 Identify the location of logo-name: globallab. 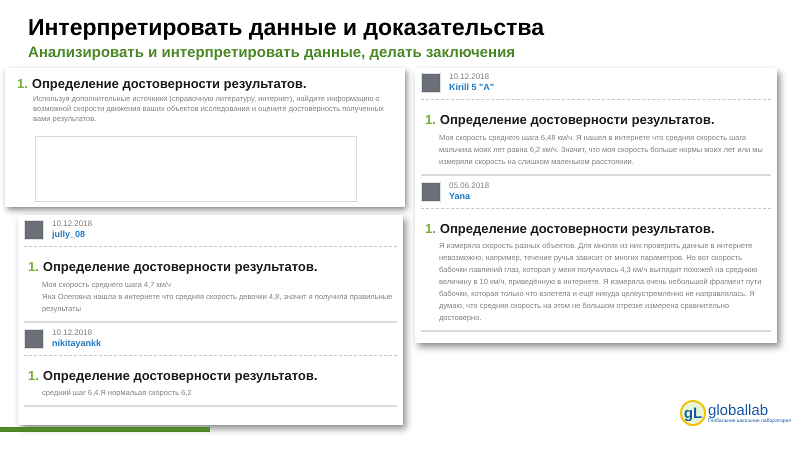
(739, 410).